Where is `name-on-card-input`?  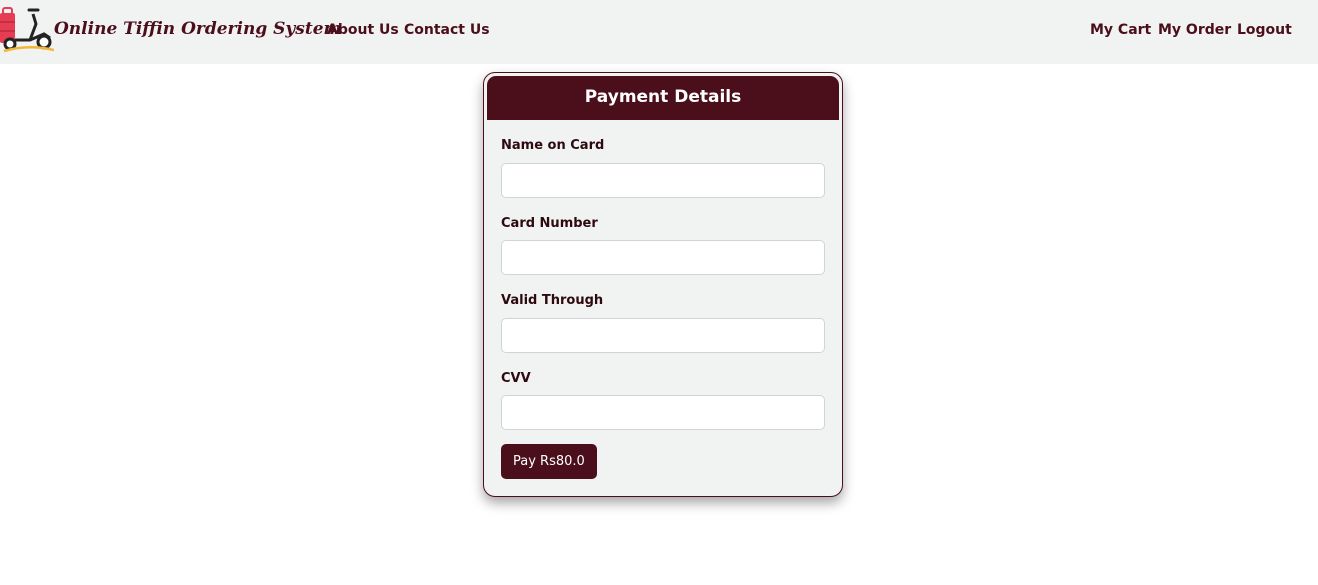 name-on-card-input is located at coordinates (663, 180).